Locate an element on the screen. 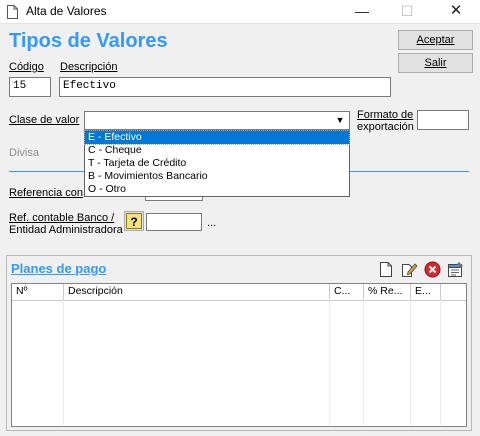 Image resolution: width=480 pixels, height=436 pixels. window-title: Alta de Valores is located at coordinates (66, 11).